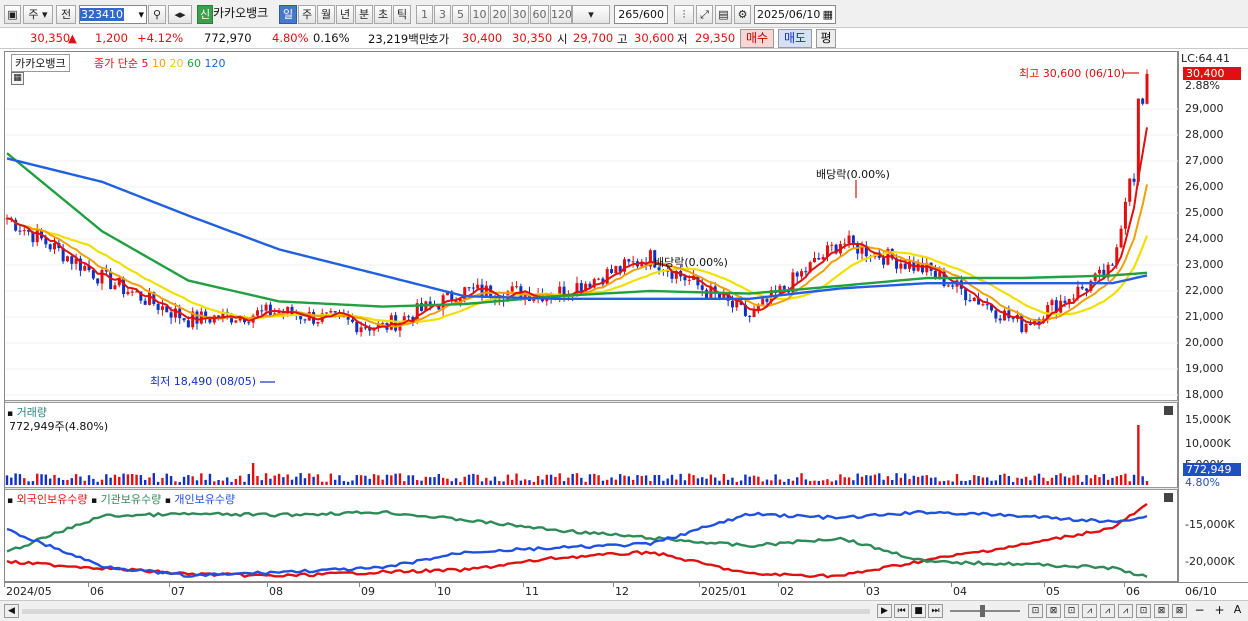 This screenshot has width=1248, height=621. Describe the element at coordinates (1219, 611) in the screenshot. I see `zoom-in-icon: +` at that location.